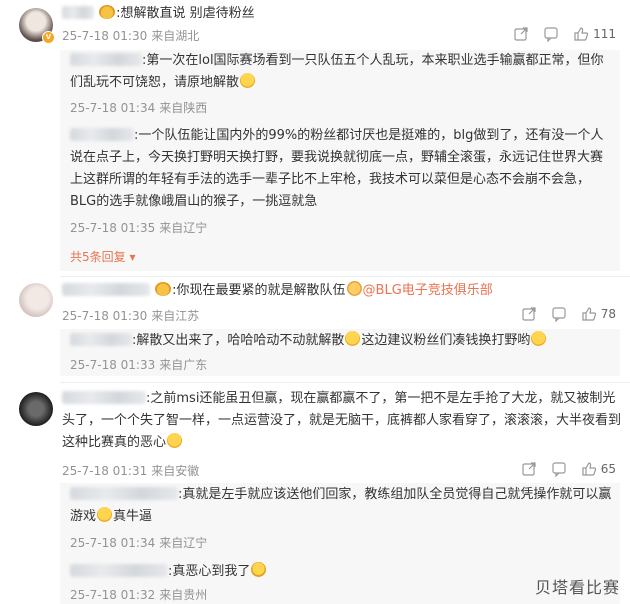  I want to click on reply-location: 来自贵州, so click(183, 595).